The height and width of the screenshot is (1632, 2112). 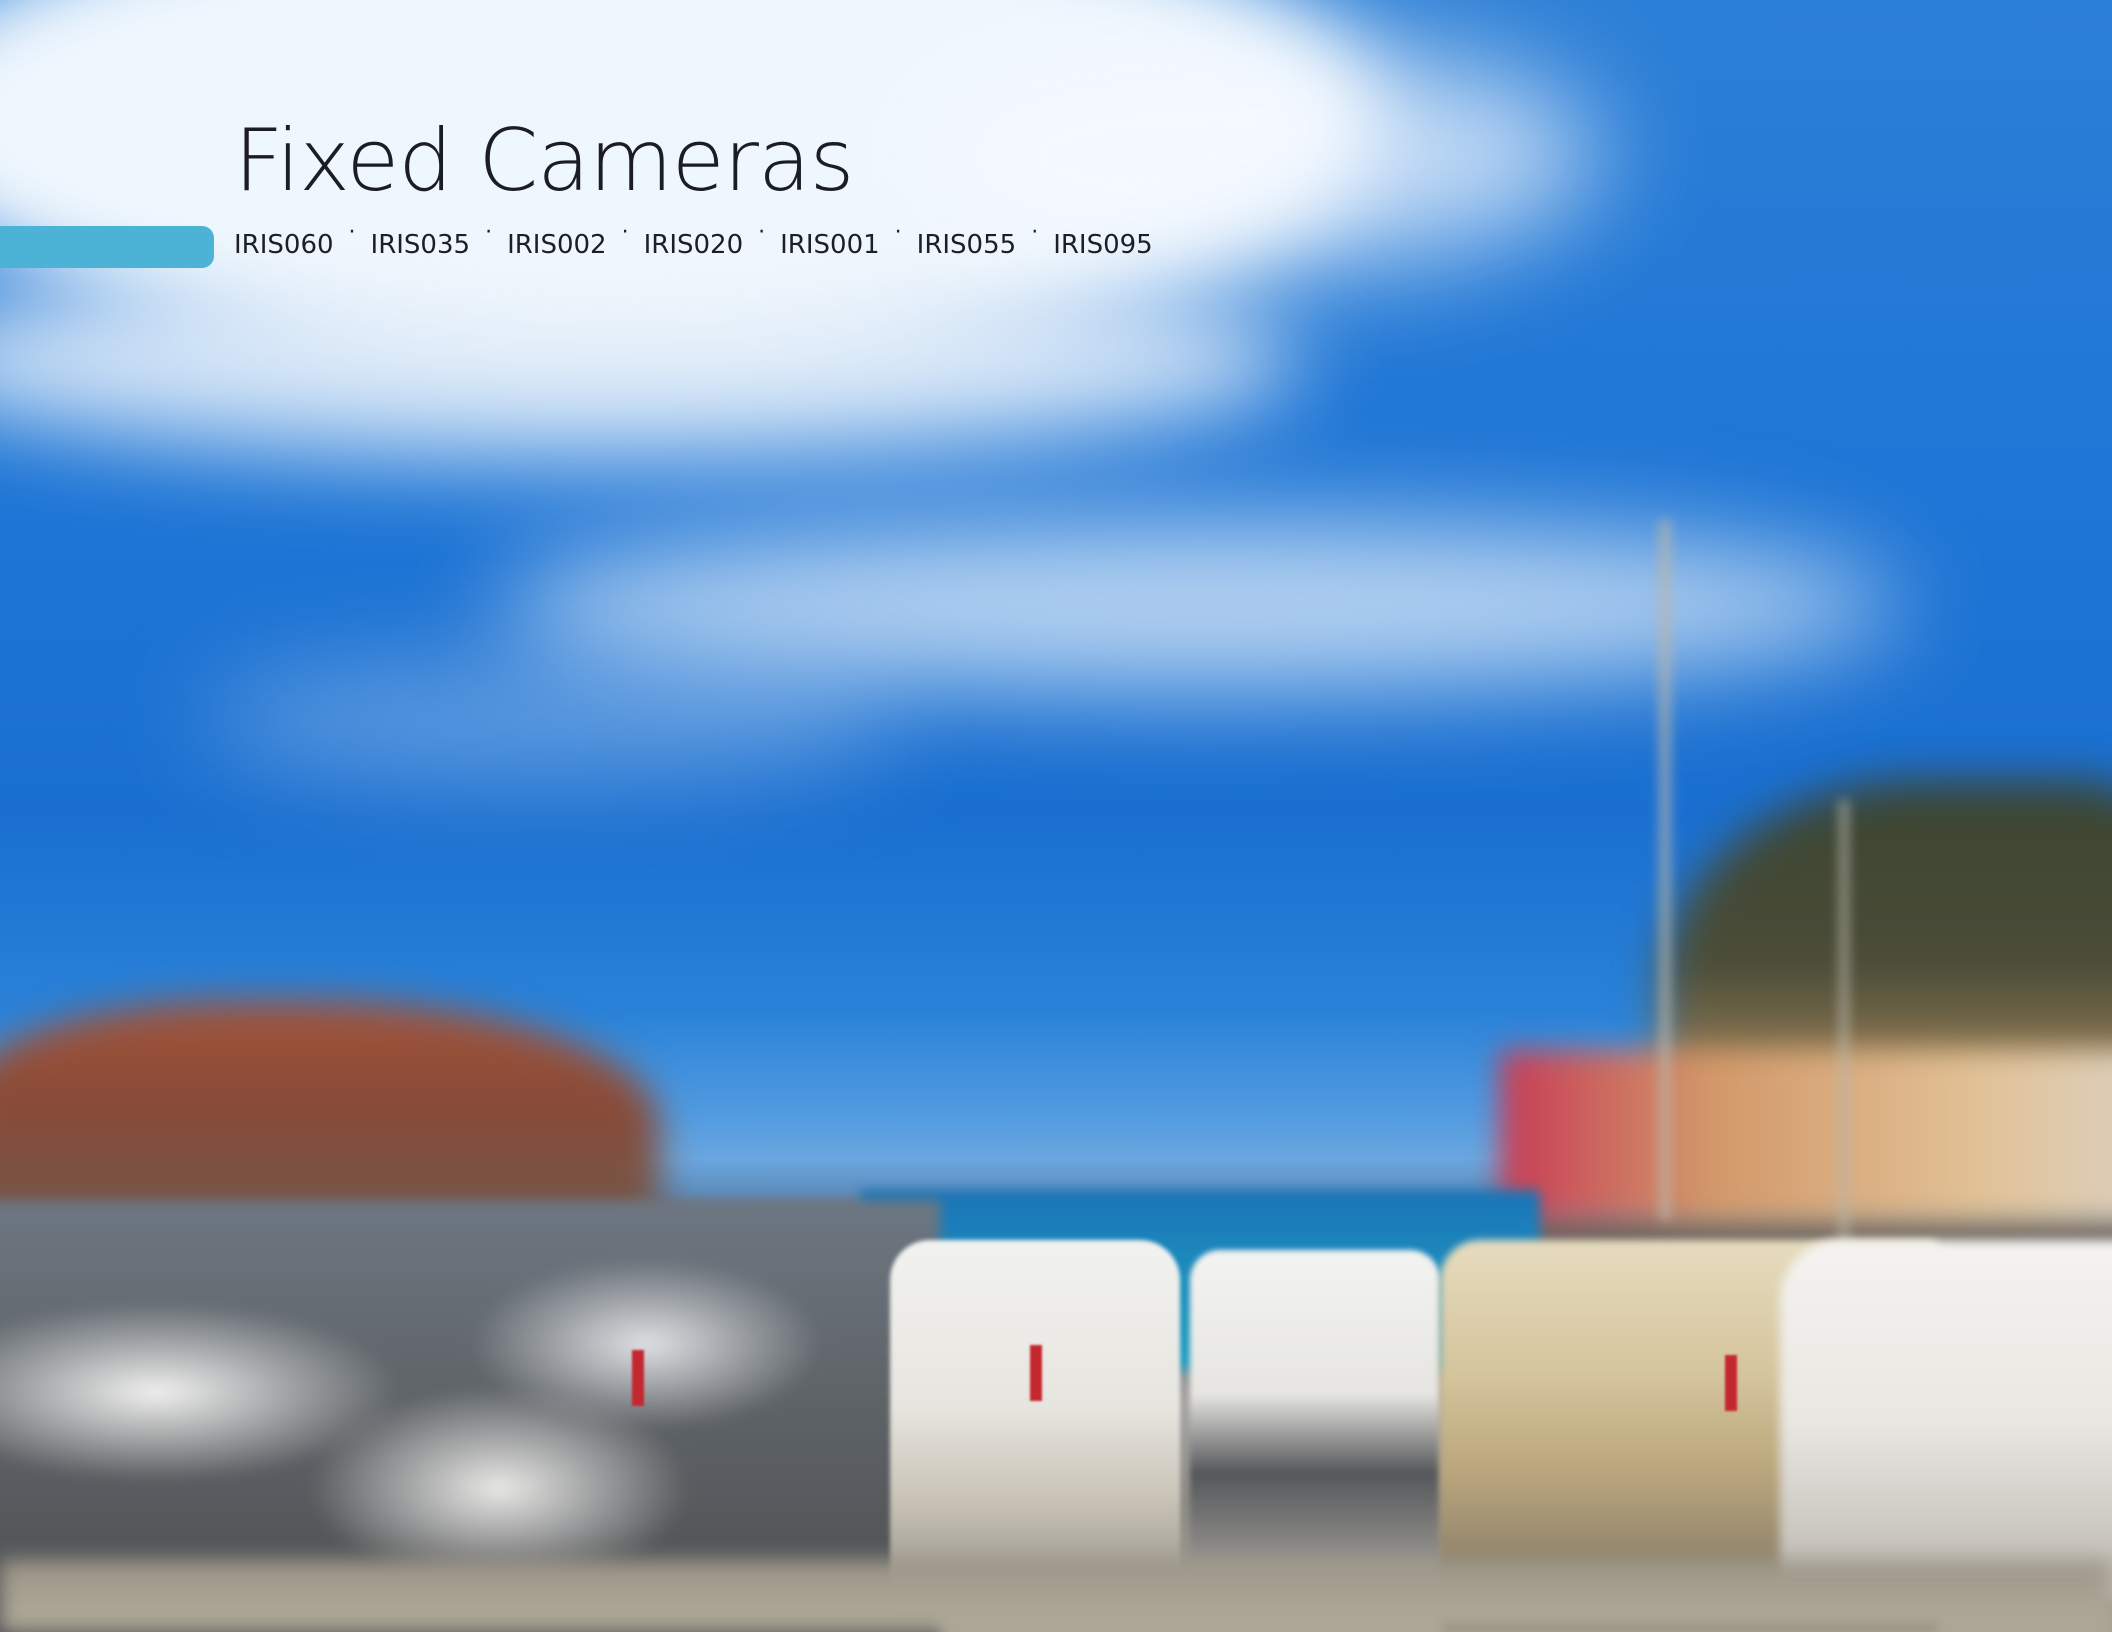 What do you see at coordinates (557, 245) in the screenshot?
I see `model-name: IRIS002` at bounding box center [557, 245].